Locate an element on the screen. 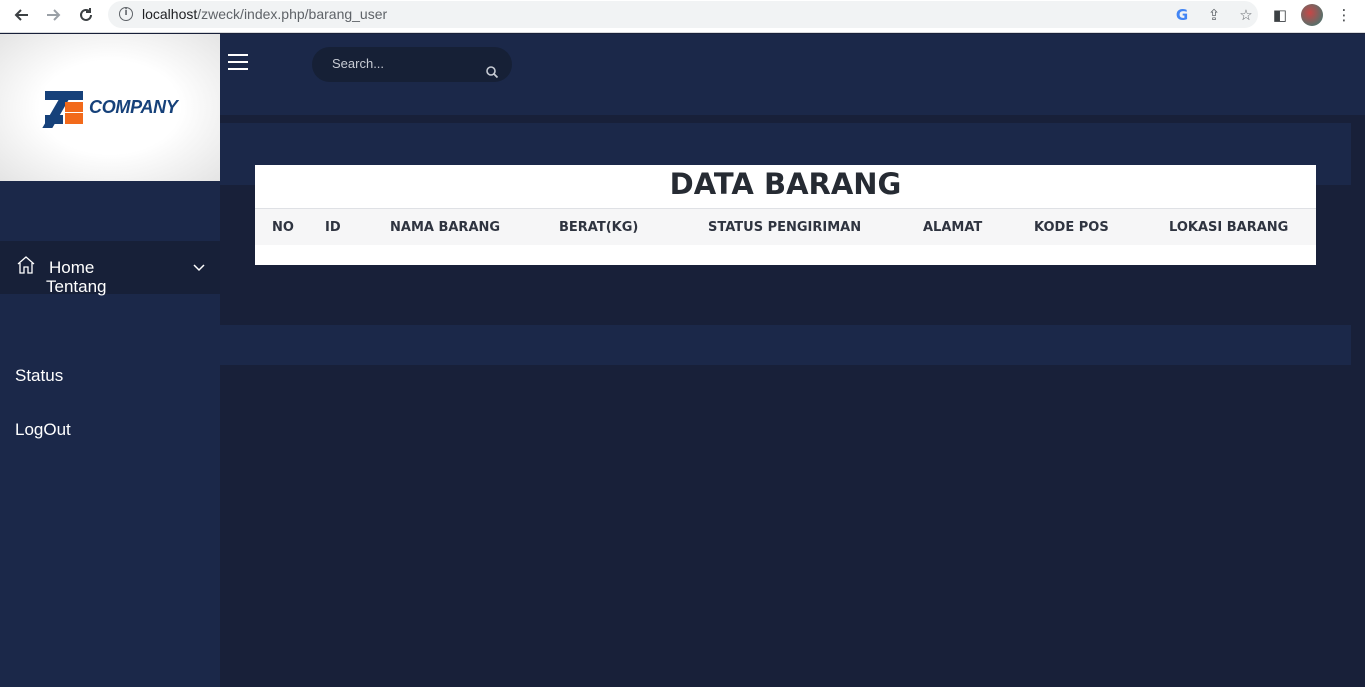 Image resolution: width=1365 pixels, height=687 pixels. search-icon is located at coordinates (492, 72).